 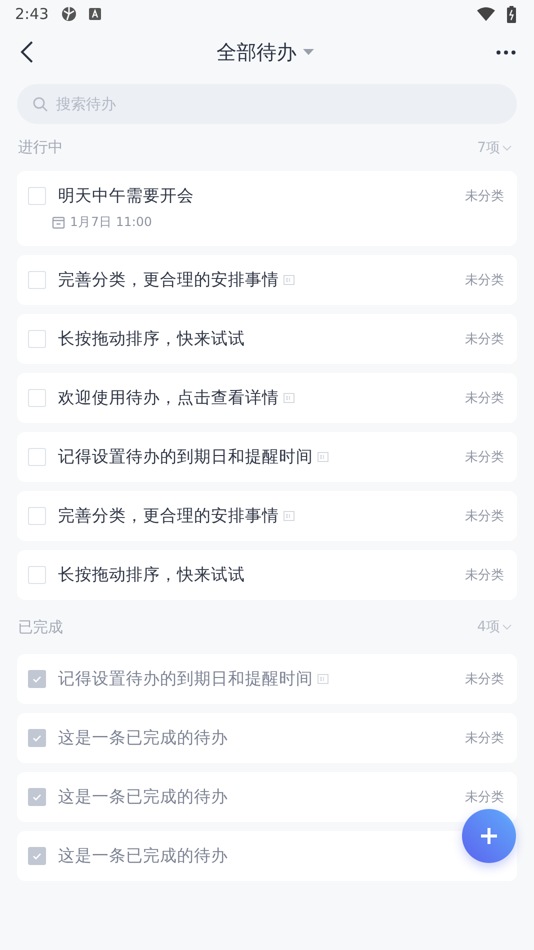 What do you see at coordinates (489, 836) in the screenshot?
I see `plus-icon` at bounding box center [489, 836].